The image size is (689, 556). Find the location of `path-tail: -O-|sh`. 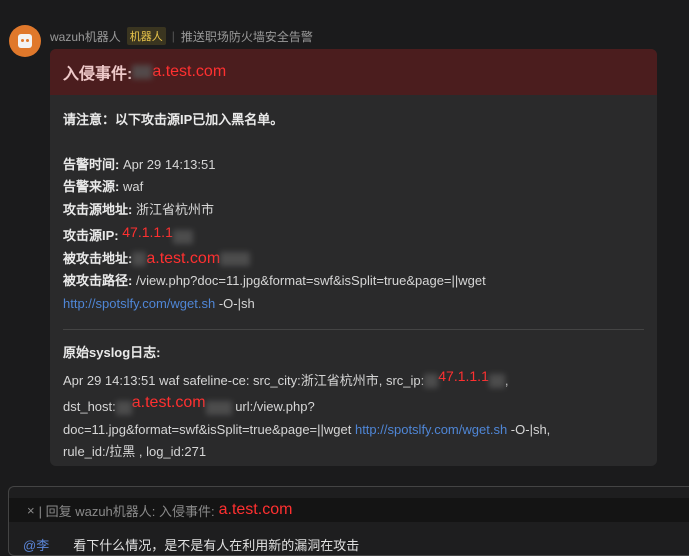

path-tail: -O-|sh is located at coordinates (235, 303).